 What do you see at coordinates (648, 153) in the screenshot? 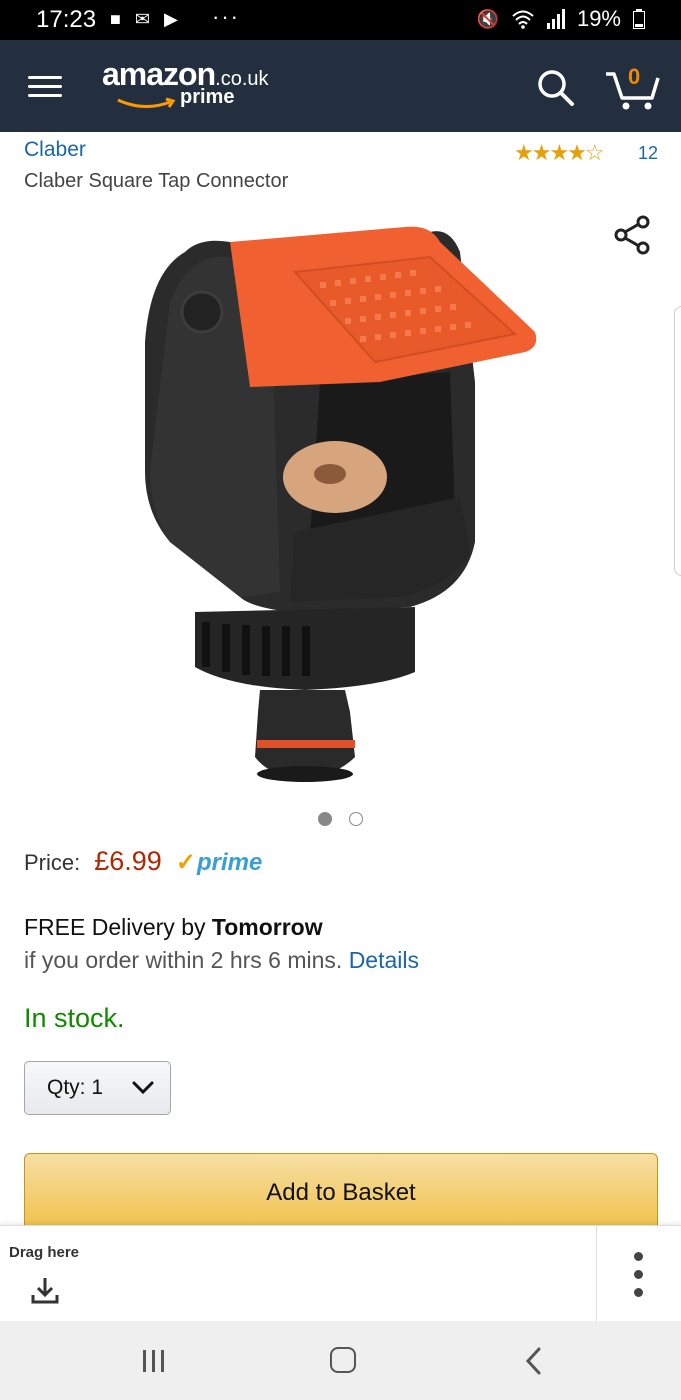
I see `rating-count: 12` at bounding box center [648, 153].